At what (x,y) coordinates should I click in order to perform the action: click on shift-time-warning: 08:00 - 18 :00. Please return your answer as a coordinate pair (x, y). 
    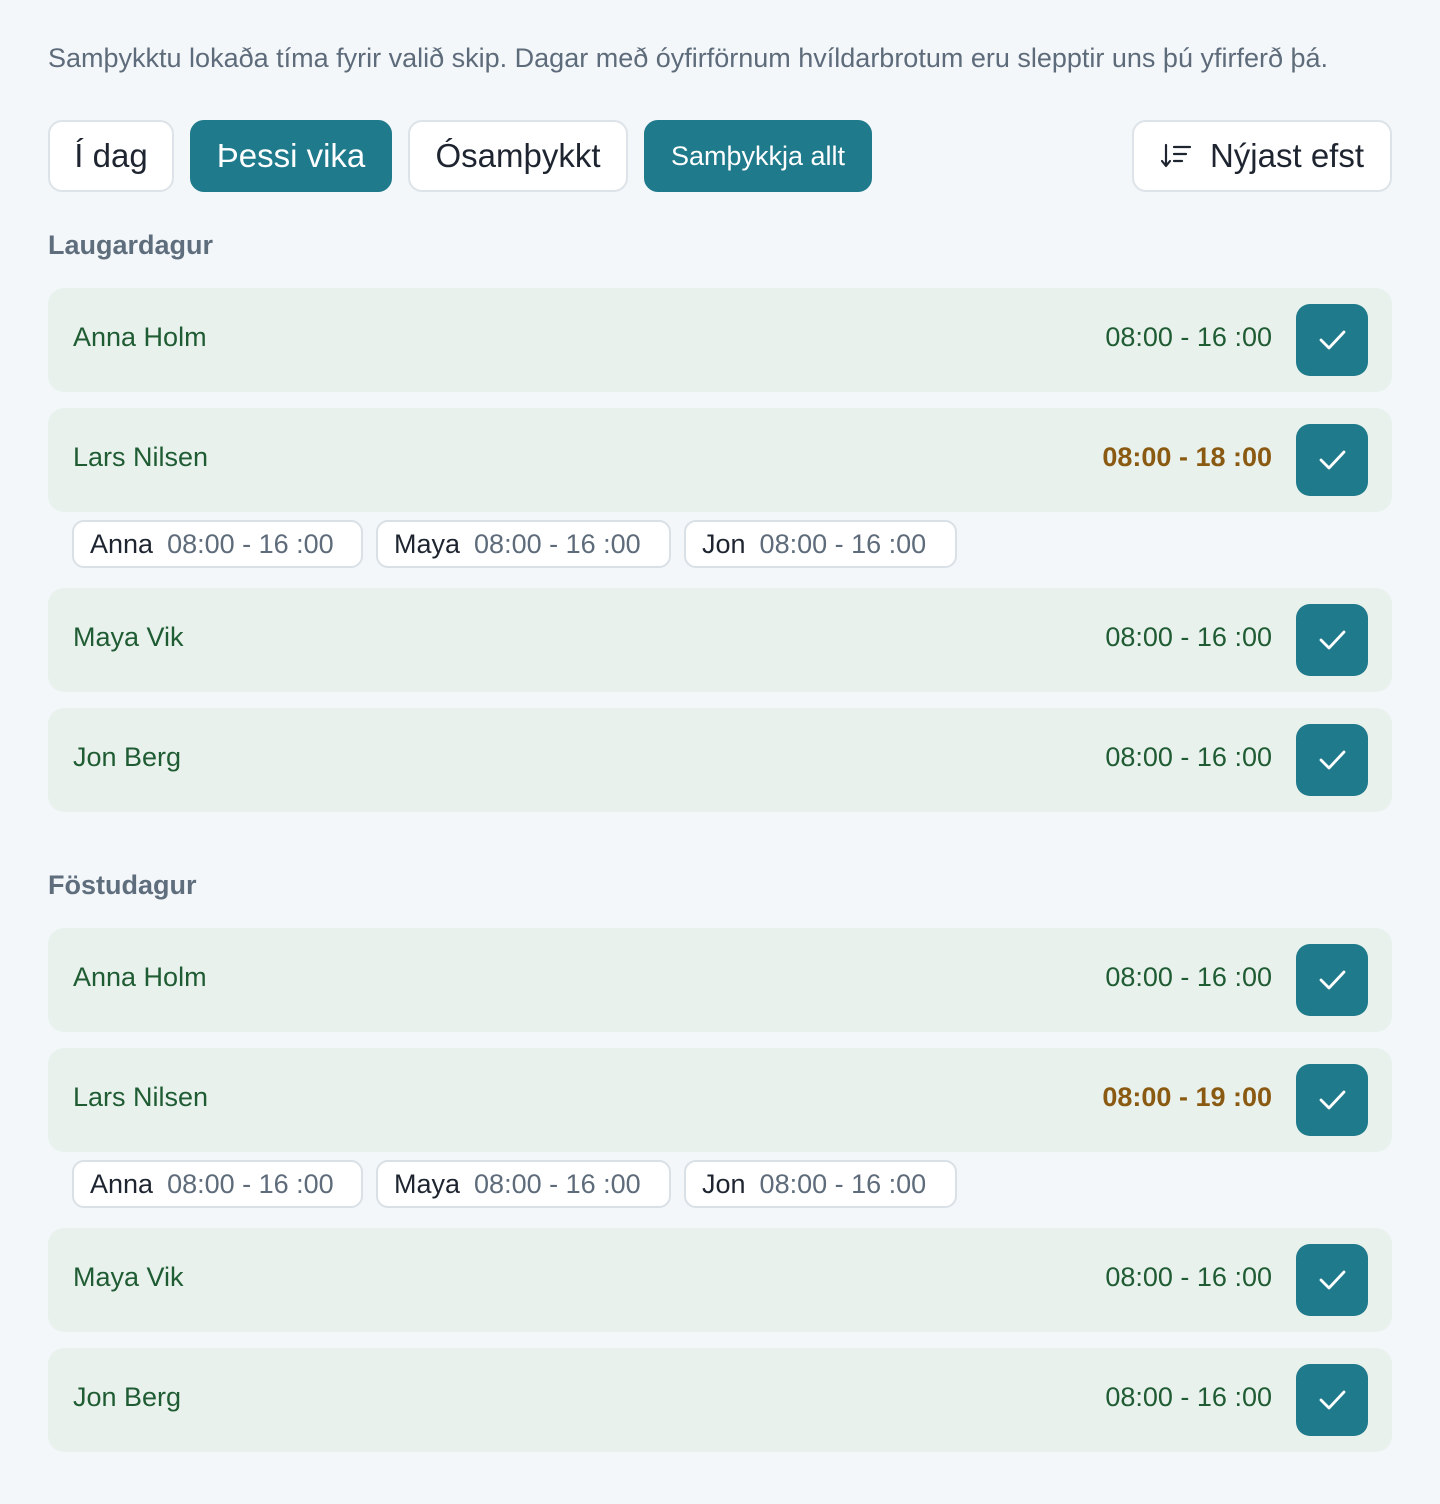
    Looking at the image, I should click on (1187, 457).